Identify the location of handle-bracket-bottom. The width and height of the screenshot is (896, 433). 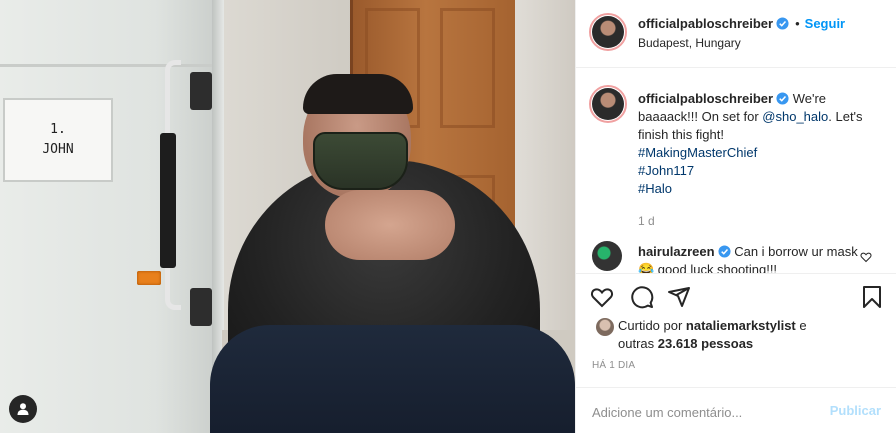
(201, 307).